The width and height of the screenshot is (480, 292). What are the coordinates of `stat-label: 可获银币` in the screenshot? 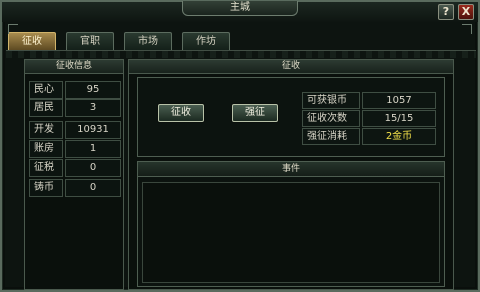 It's located at (331, 100).